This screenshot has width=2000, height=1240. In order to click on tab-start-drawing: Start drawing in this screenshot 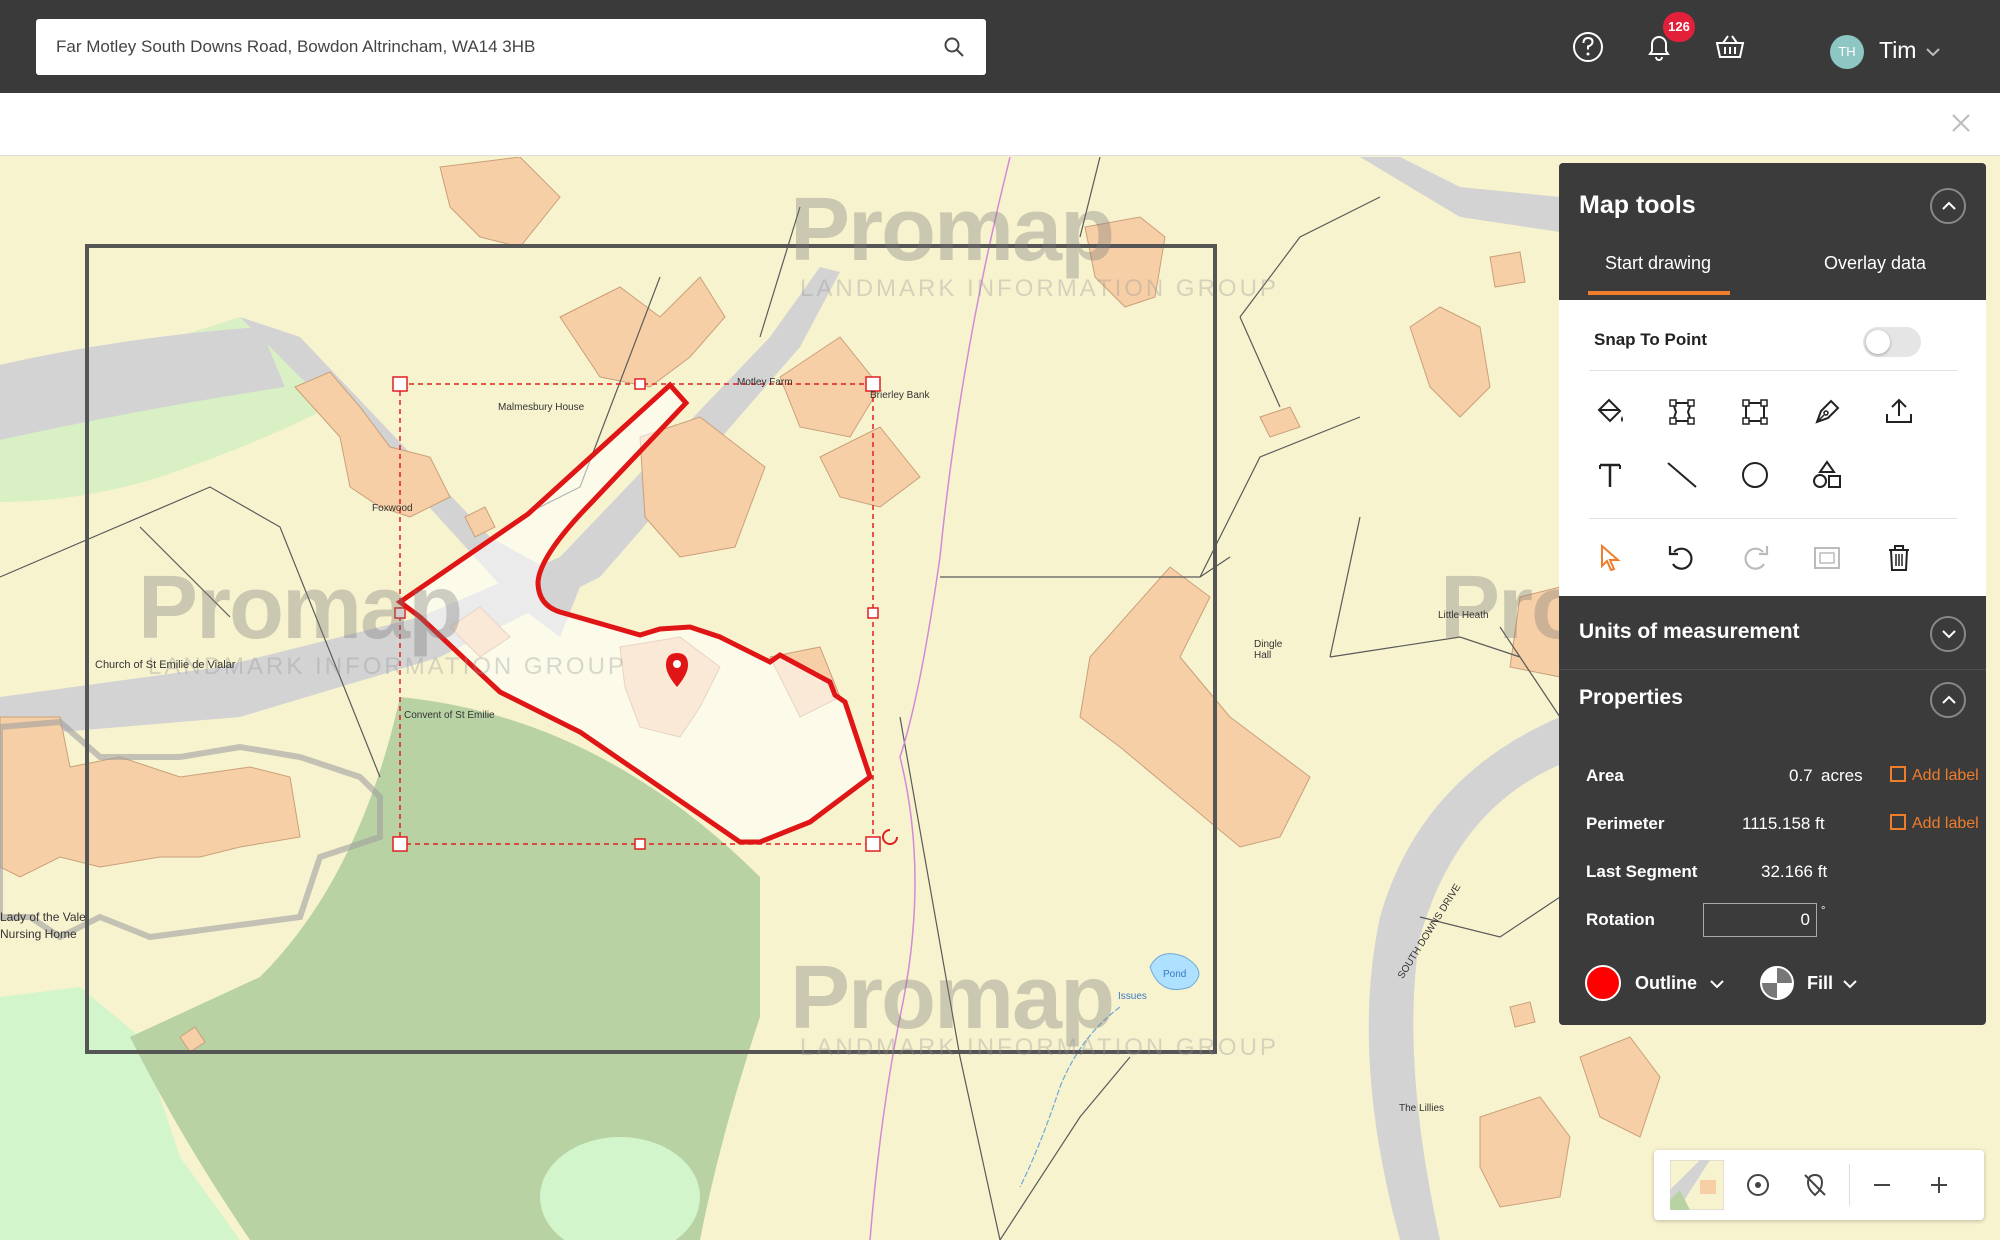, I will do `click(1658, 263)`.